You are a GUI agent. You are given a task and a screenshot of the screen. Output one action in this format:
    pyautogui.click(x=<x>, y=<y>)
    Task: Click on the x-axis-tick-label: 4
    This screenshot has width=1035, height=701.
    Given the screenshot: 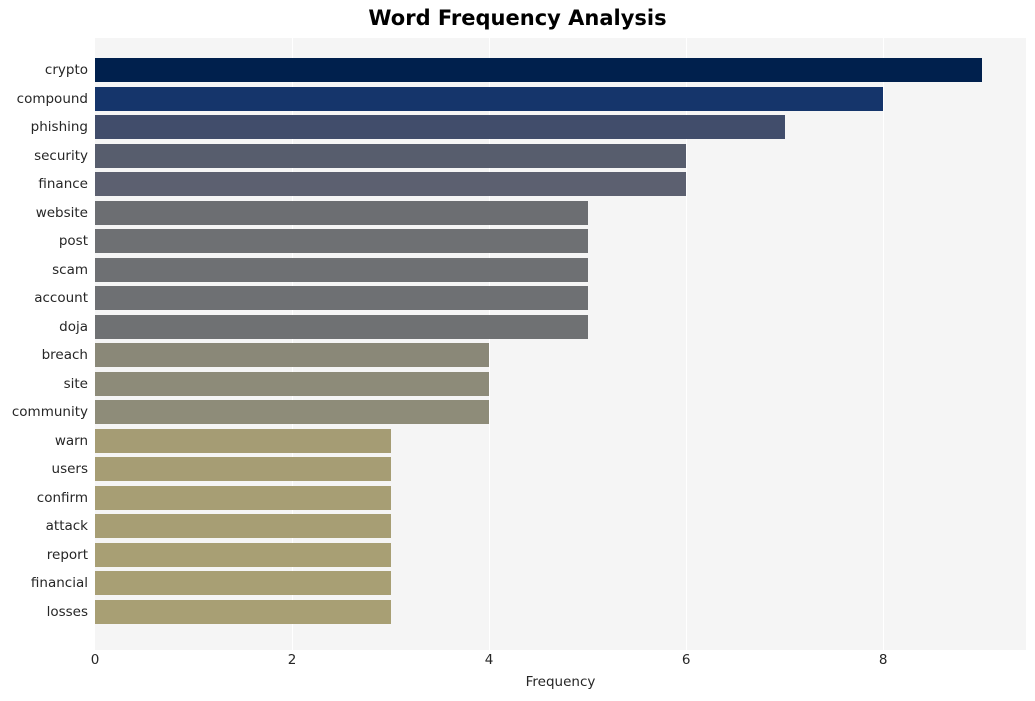 What is the action you would take?
    pyautogui.click(x=489, y=660)
    